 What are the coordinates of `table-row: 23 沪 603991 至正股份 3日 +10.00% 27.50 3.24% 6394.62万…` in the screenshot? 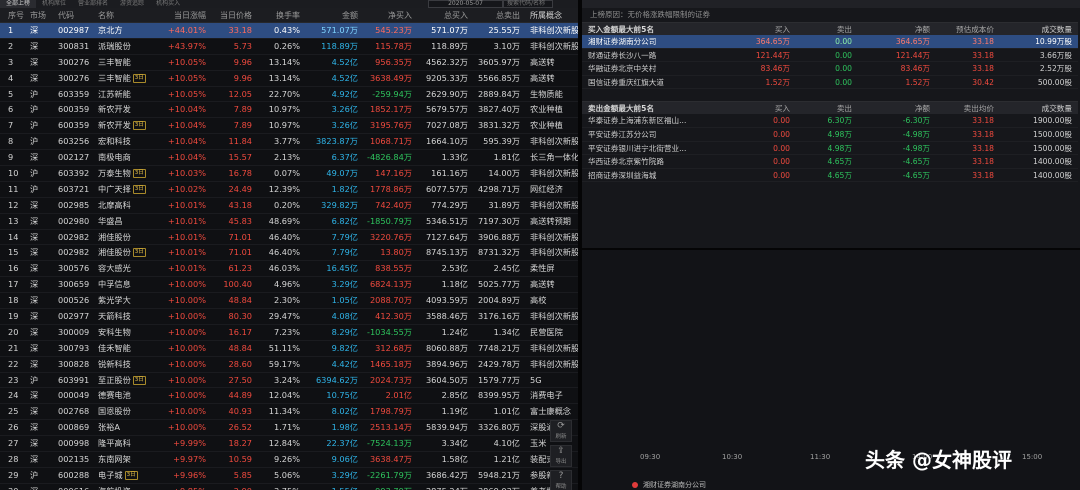 It's located at (289, 381).